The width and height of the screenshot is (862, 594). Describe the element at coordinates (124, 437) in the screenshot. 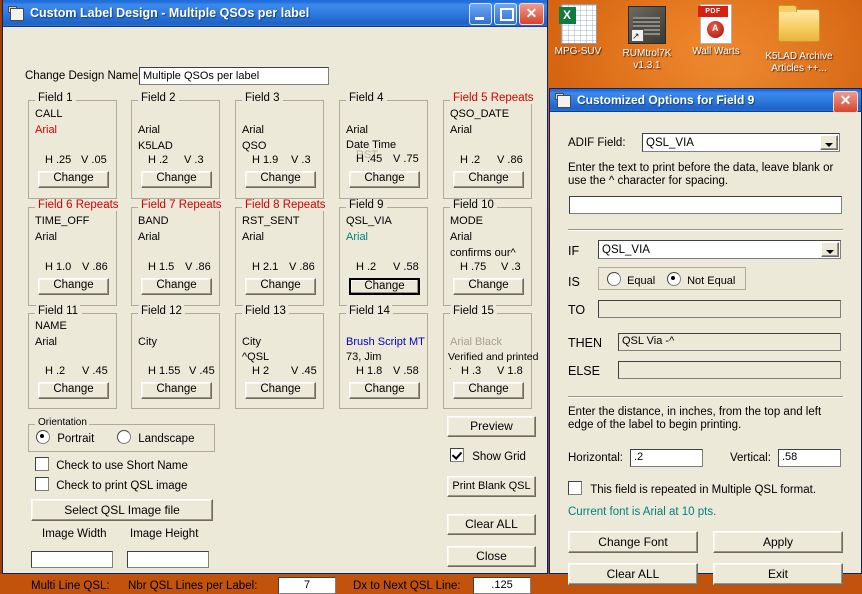

I see `radio-landscape-indicator` at that location.